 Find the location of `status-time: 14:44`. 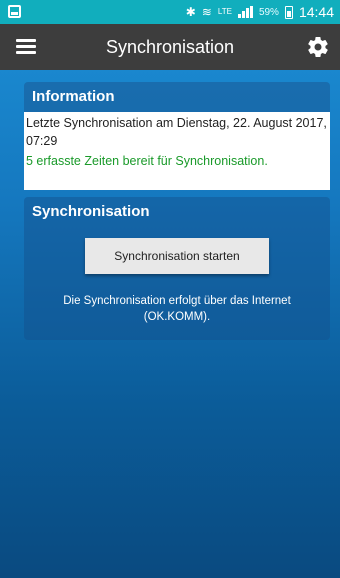

status-time: 14:44 is located at coordinates (316, 12).